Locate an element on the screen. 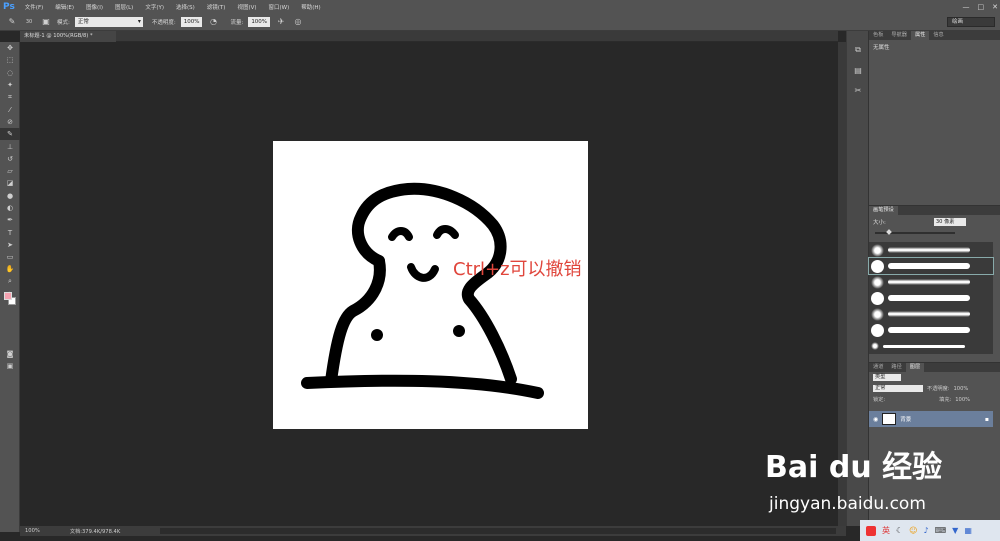 The width and height of the screenshot is (1000, 541). grid-icon: ▦ is located at coordinates (968, 530).